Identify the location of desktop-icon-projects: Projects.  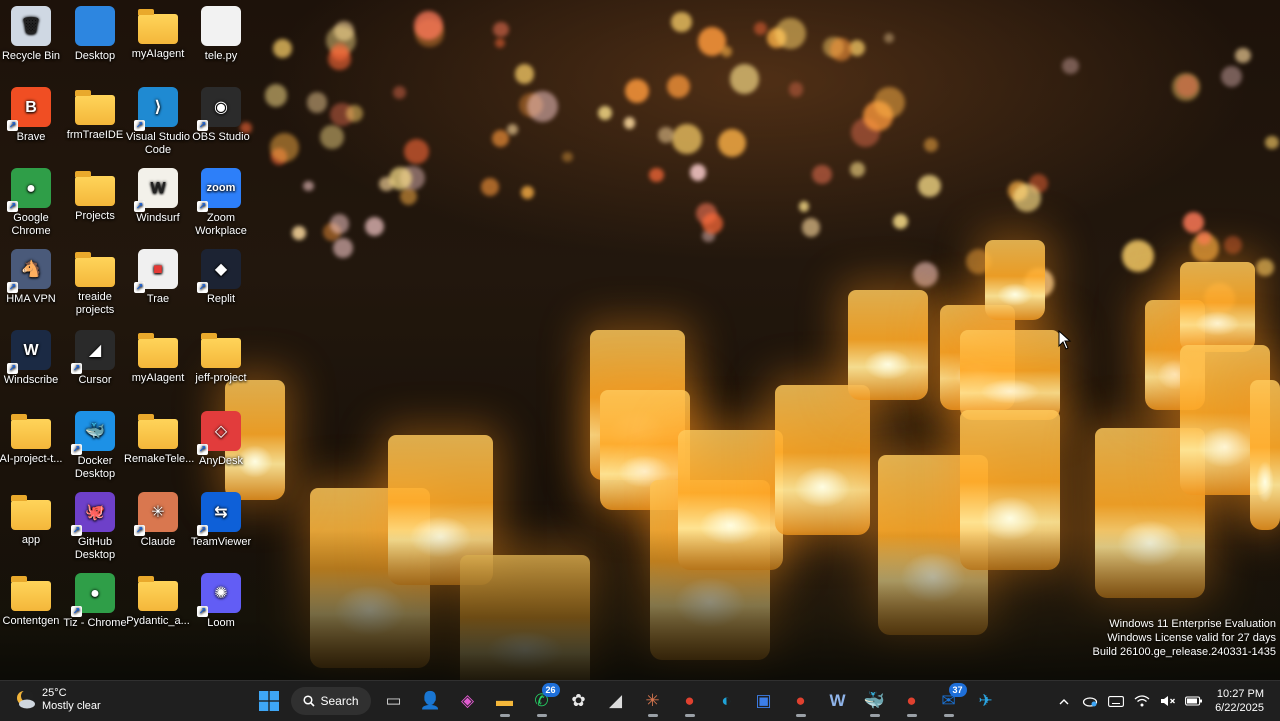
(95, 195).